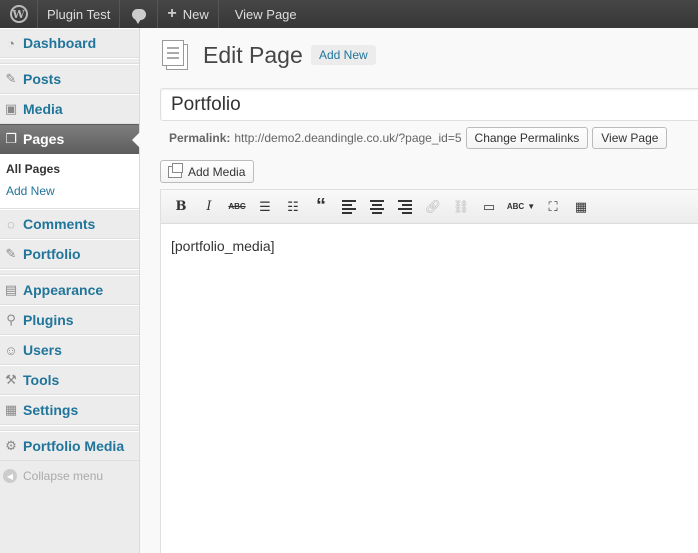 This screenshot has width=698, height=553. What do you see at coordinates (60, 43) in the screenshot?
I see `sidebar-item-label: Dashboard` at bounding box center [60, 43].